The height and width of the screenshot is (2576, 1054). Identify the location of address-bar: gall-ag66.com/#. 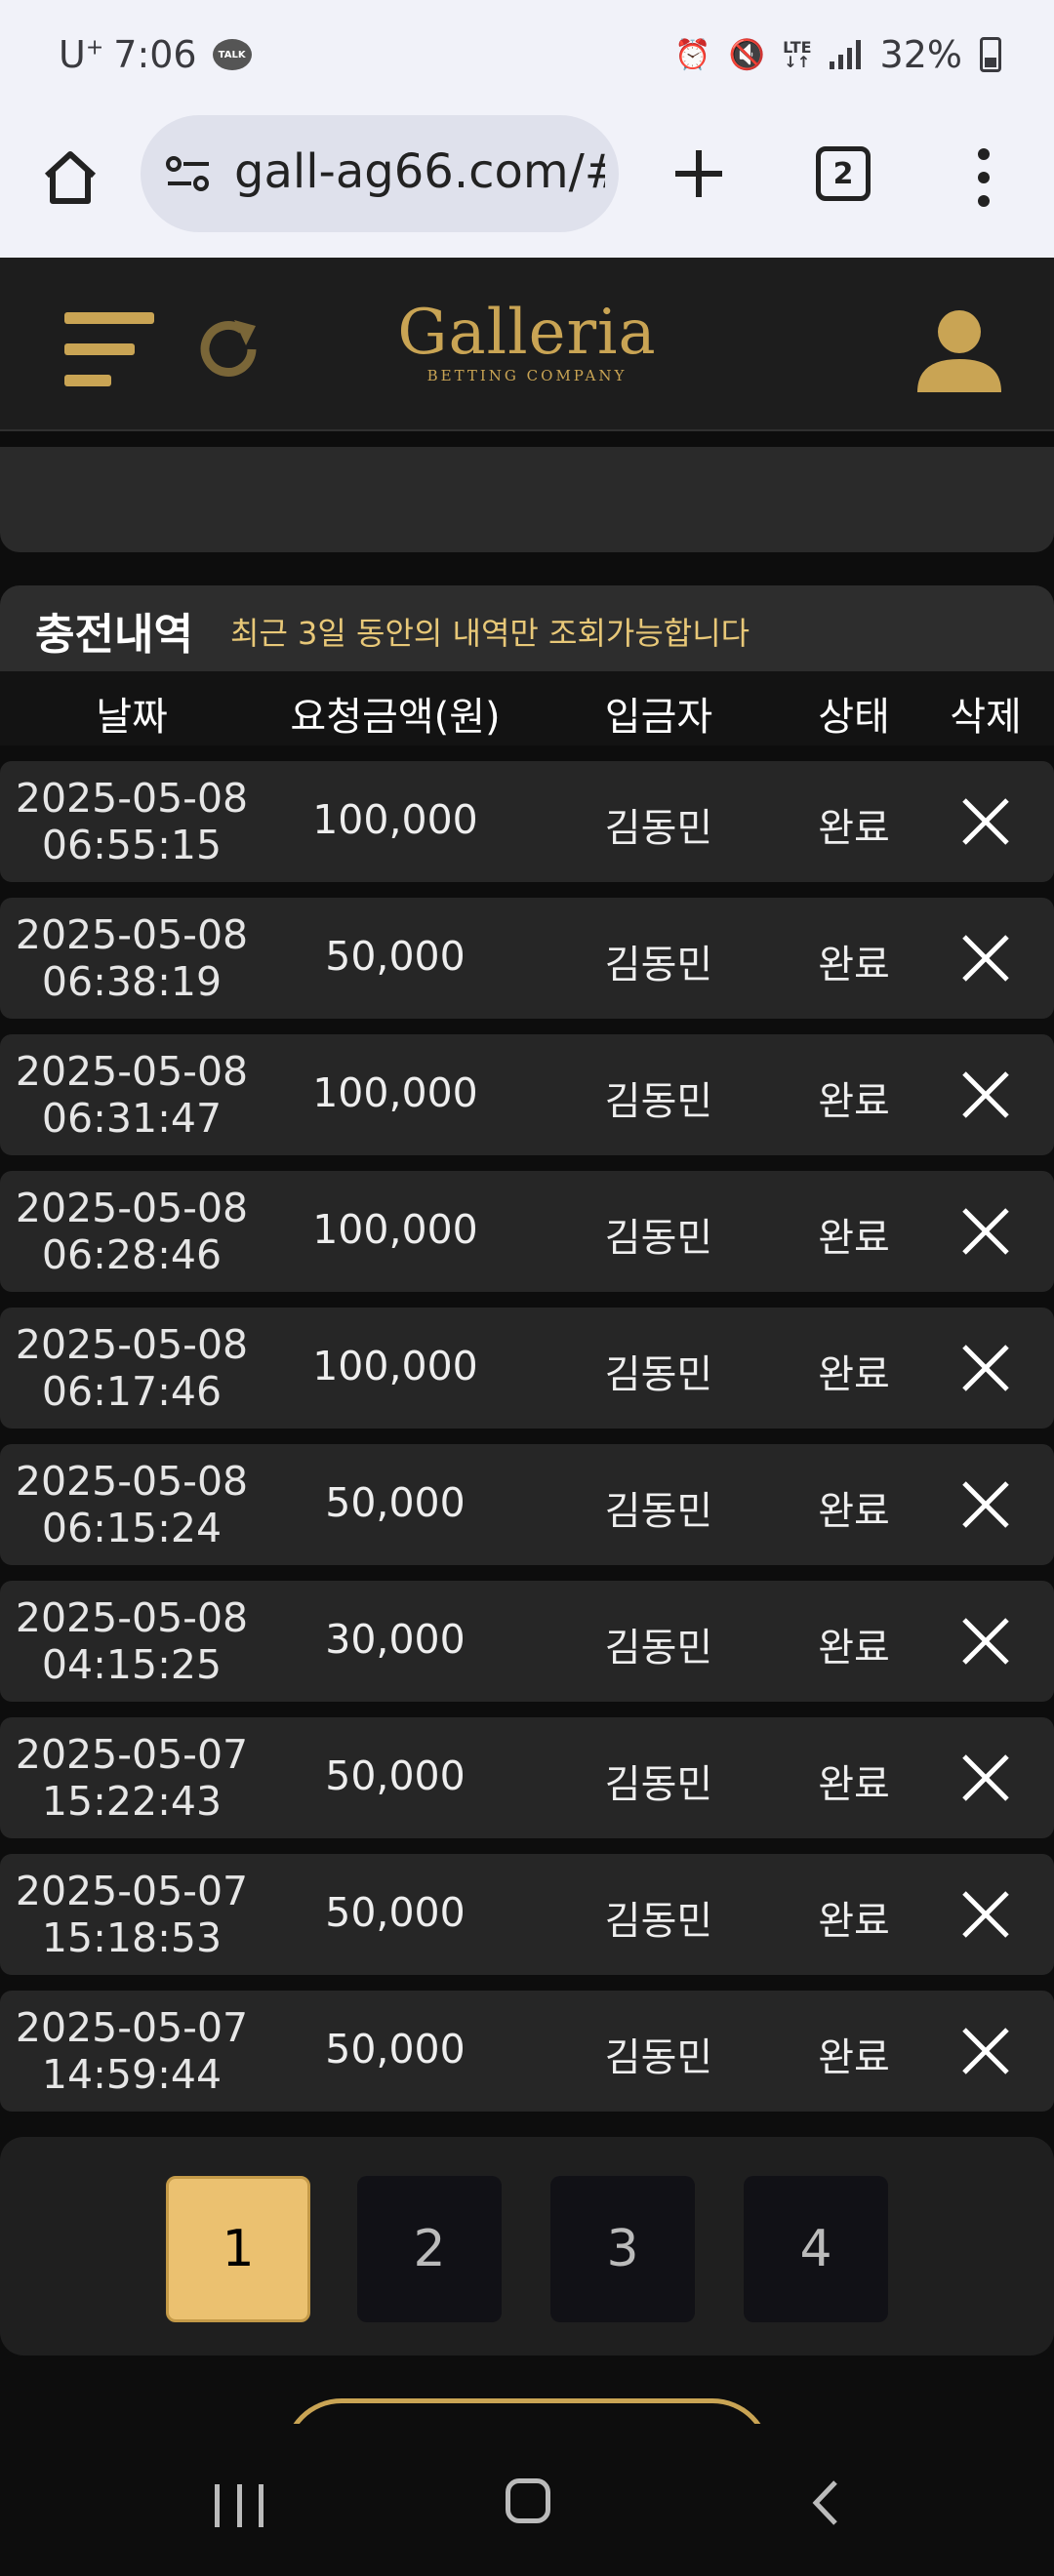
(380, 173).